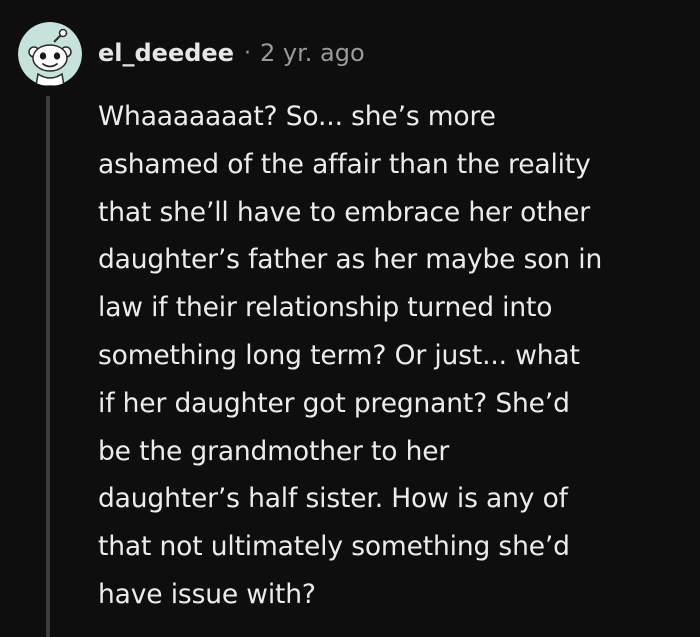 The width and height of the screenshot is (700, 637). Describe the element at coordinates (333, 499) in the screenshot. I see `comment-body-line: daughter’s half sister. How is any of` at that location.